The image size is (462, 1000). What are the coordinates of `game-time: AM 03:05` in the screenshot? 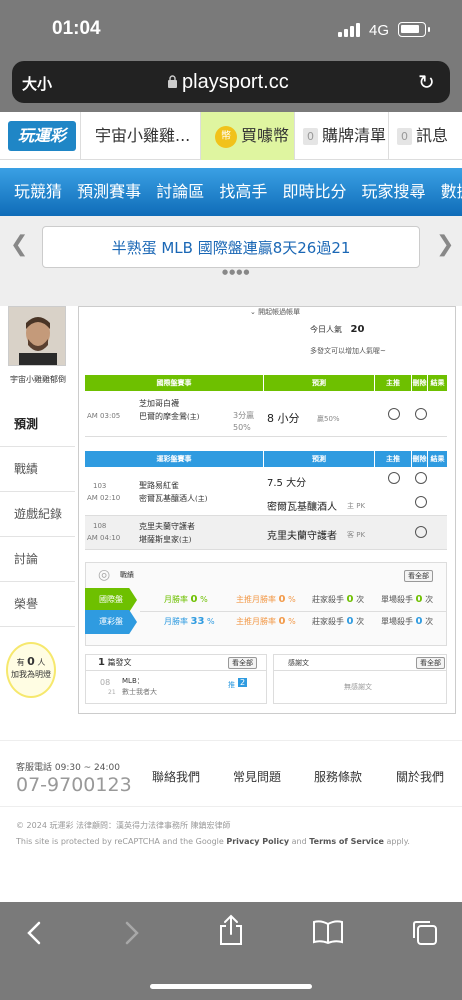 It's located at (104, 416).